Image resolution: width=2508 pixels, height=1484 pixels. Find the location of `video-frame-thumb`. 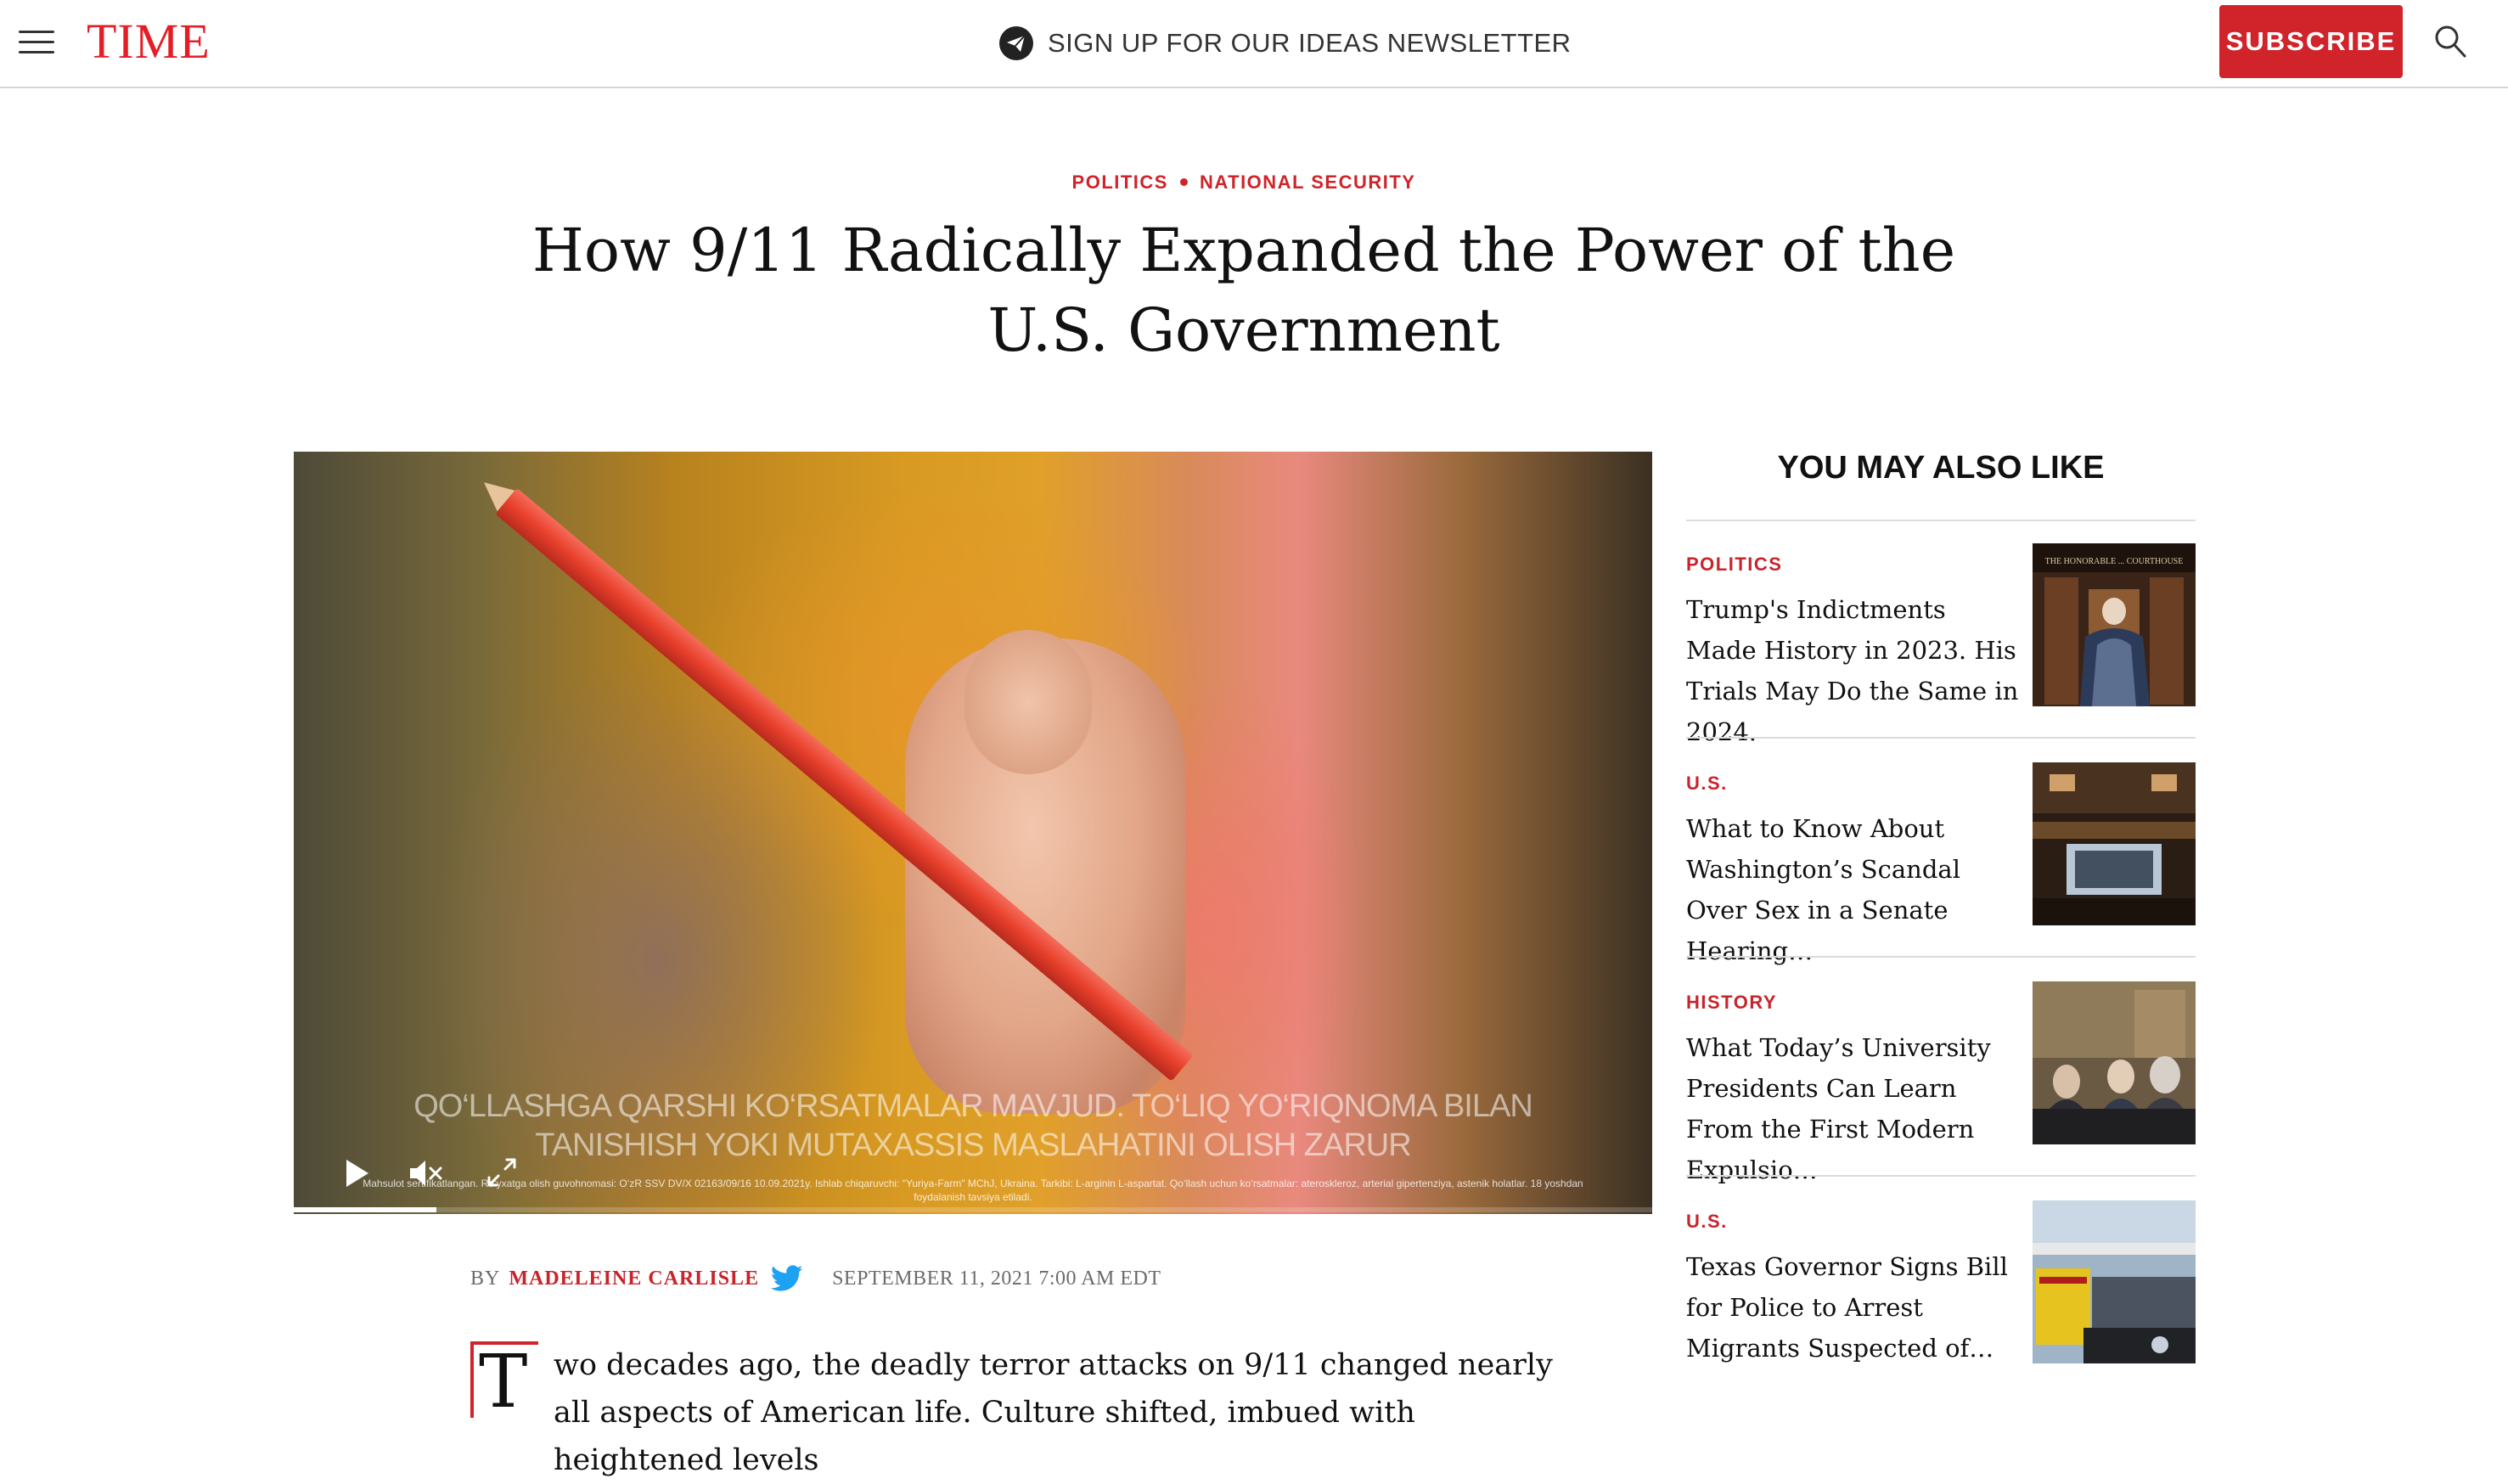

video-frame-thumb is located at coordinates (1028, 702).